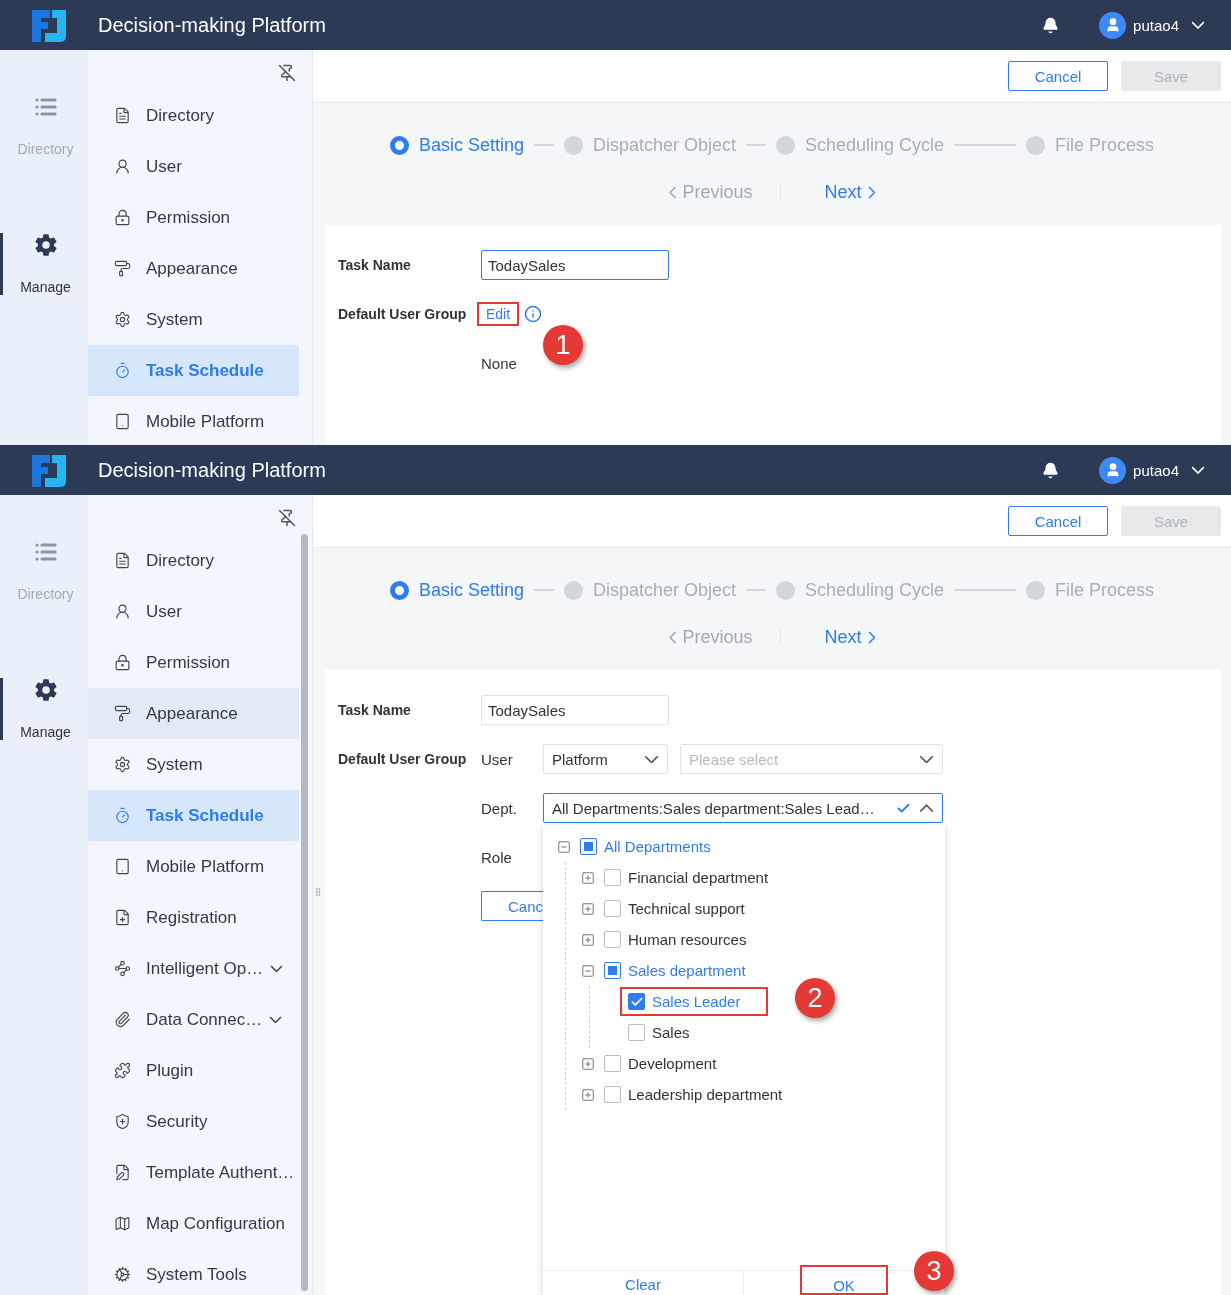  What do you see at coordinates (563, 345) in the screenshot?
I see `step-marker: 1` at bounding box center [563, 345].